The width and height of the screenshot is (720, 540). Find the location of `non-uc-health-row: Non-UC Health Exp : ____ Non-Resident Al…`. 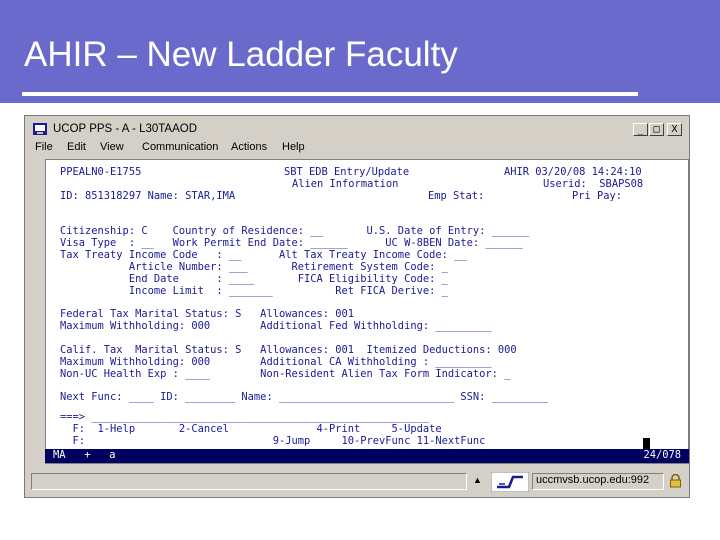

non-uc-health-row: Non-UC Health Exp : ____ Non-Resident Al… is located at coordinates (285, 374).